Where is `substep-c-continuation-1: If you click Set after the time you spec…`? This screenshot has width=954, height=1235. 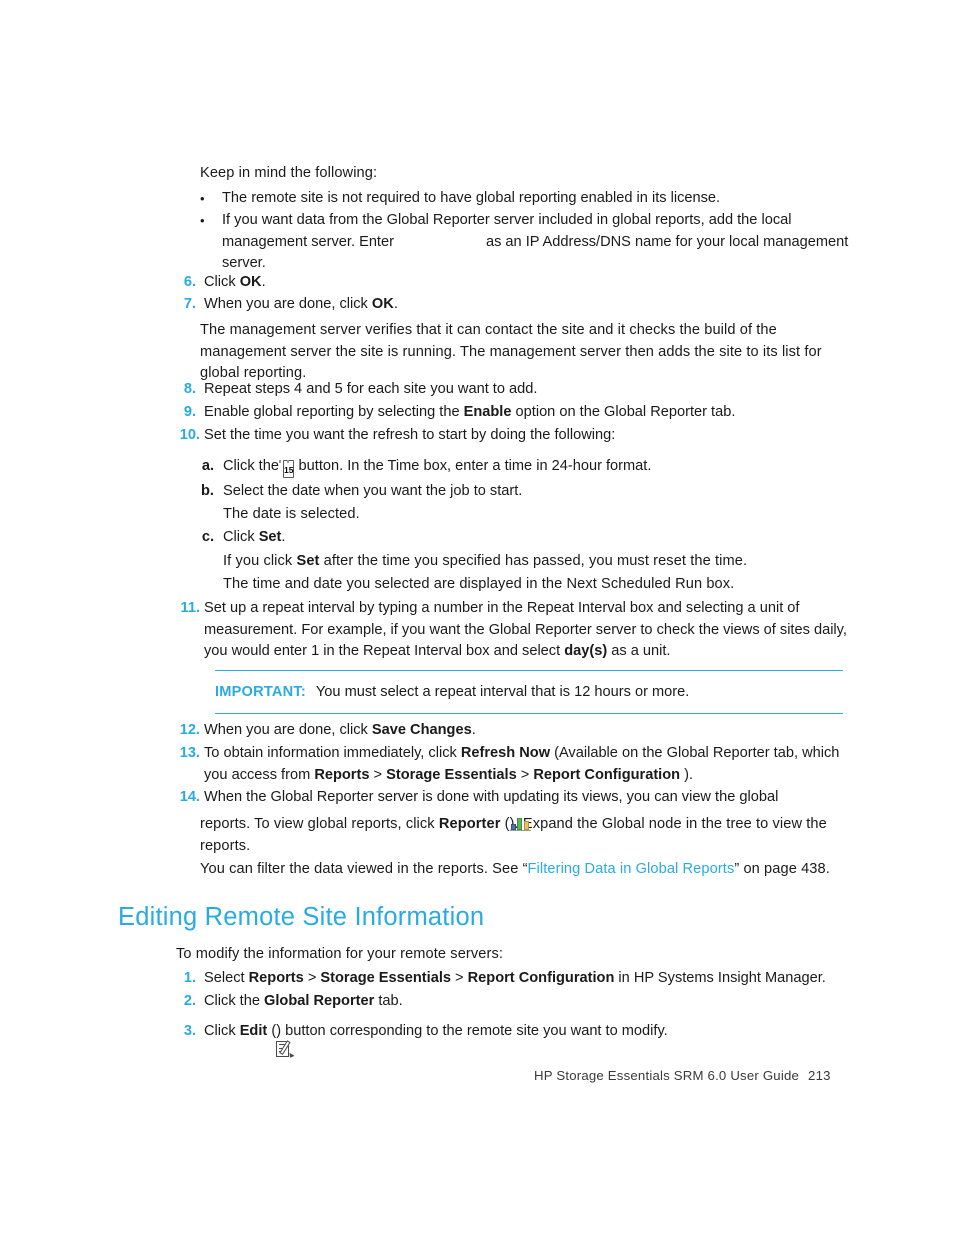
substep-c-continuation-1: If you click Set after the time you spec… is located at coordinates (533, 562).